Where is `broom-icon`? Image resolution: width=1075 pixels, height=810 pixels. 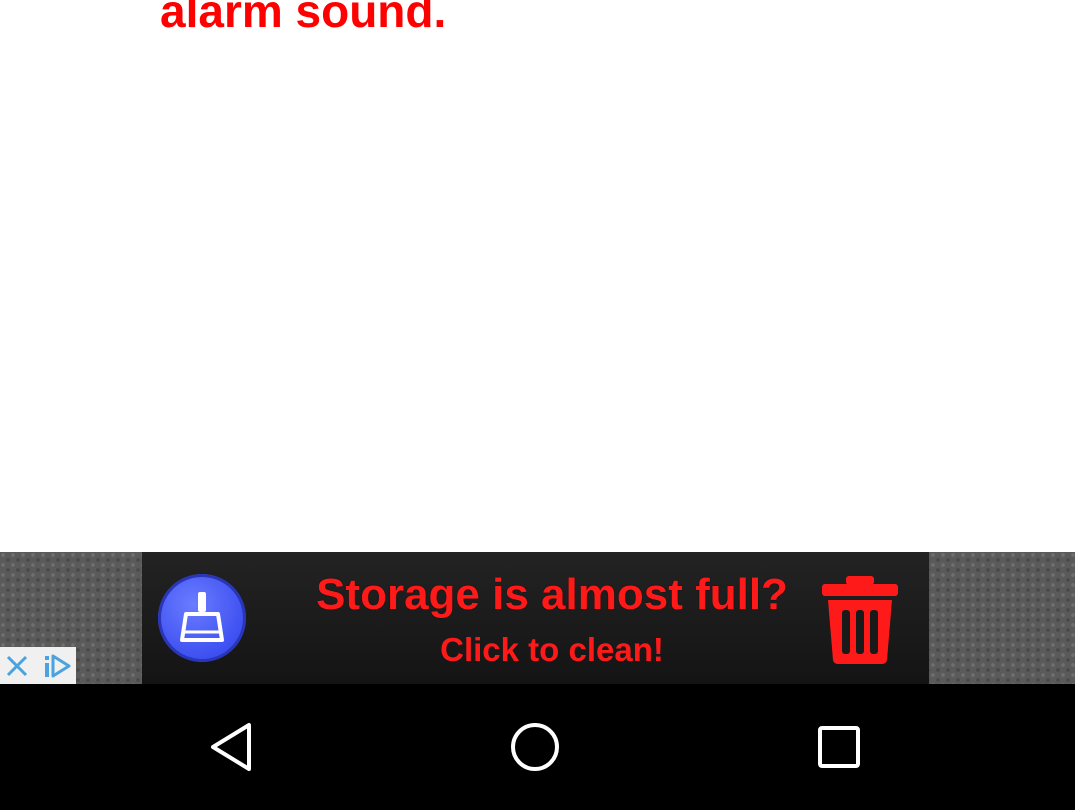 broom-icon is located at coordinates (202, 618).